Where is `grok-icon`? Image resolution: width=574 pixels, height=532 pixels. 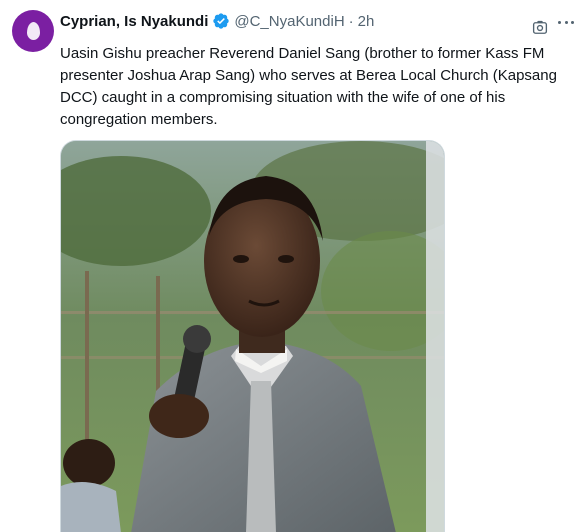 grok-icon is located at coordinates (540, 28).